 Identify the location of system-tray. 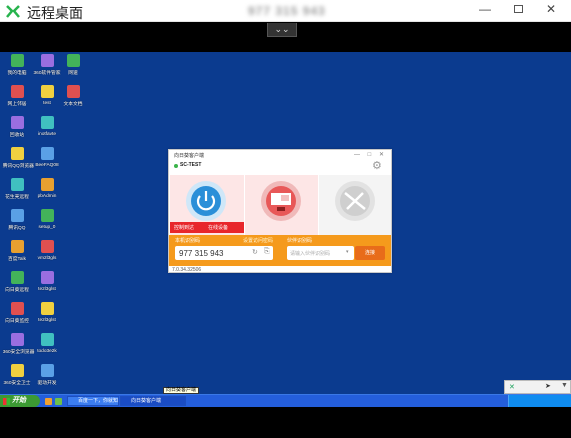
(539, 401).